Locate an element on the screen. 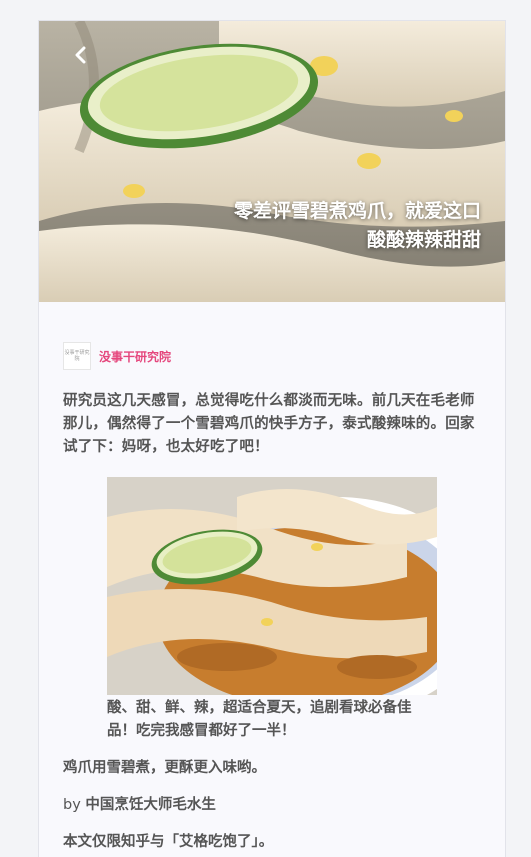 The width and height of the screenshot is (531, 857). avatar-text: 没事干研究院 is located at coordinates (77, 356).